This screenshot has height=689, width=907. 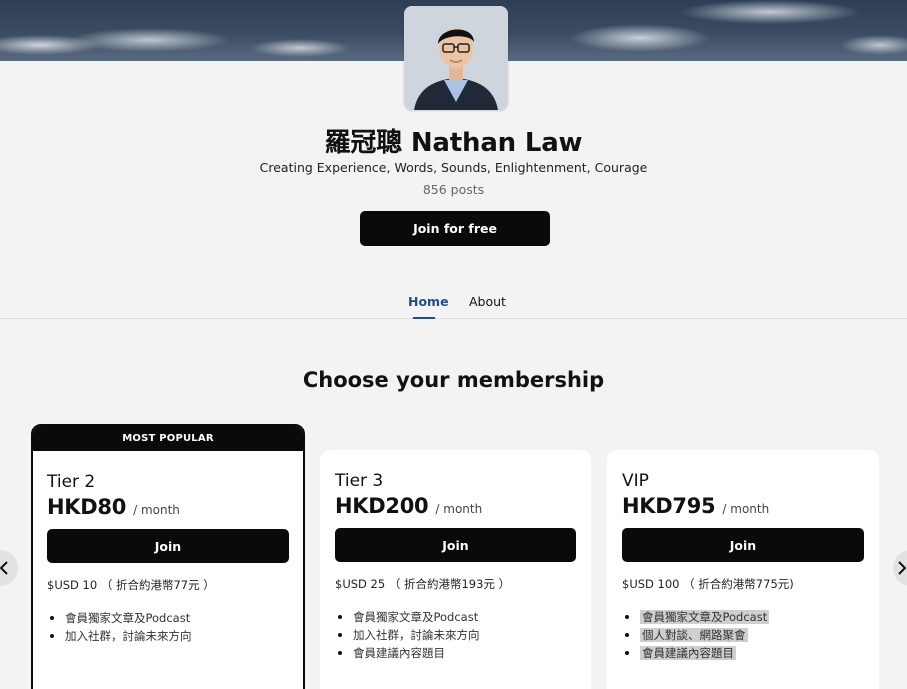 What do you see at coordinates (168, 546) in the screenshot?
I see `join-tier-2-button: Join` at bounding box center [168, 546].